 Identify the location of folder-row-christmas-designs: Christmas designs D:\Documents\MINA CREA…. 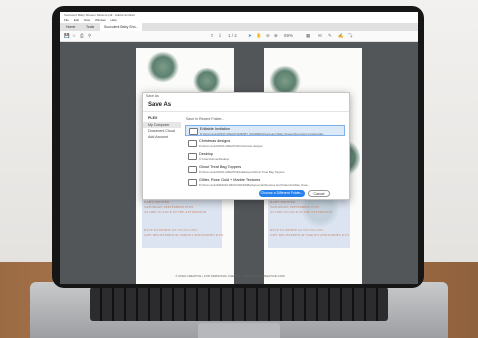
(265, 143).